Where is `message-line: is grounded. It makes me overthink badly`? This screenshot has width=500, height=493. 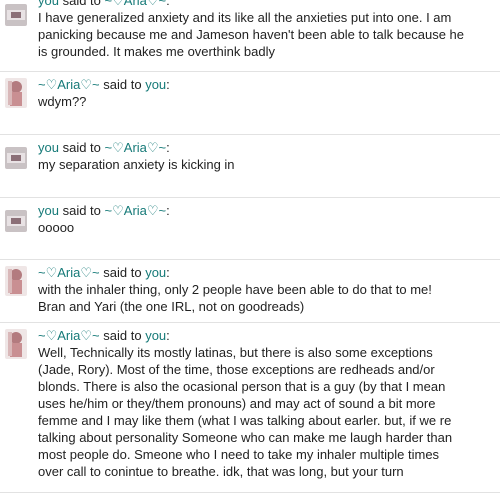 message-line: is grounded. It makes me overthink badly is located at coordinates (157, 51).